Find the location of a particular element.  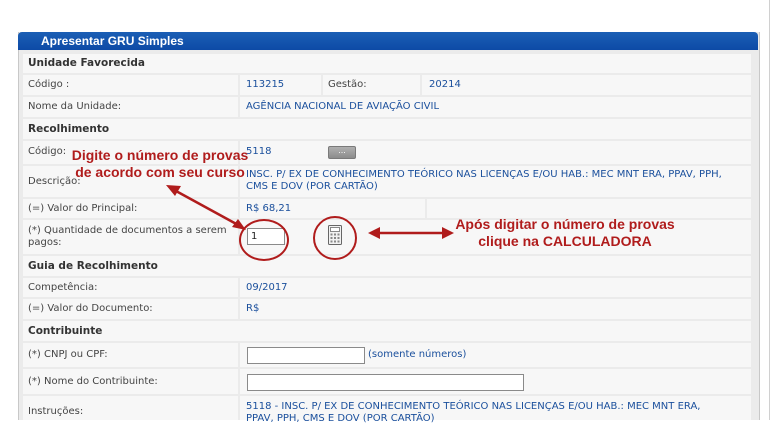

arrow-to-quantidade is located at coordinates (206, 207).